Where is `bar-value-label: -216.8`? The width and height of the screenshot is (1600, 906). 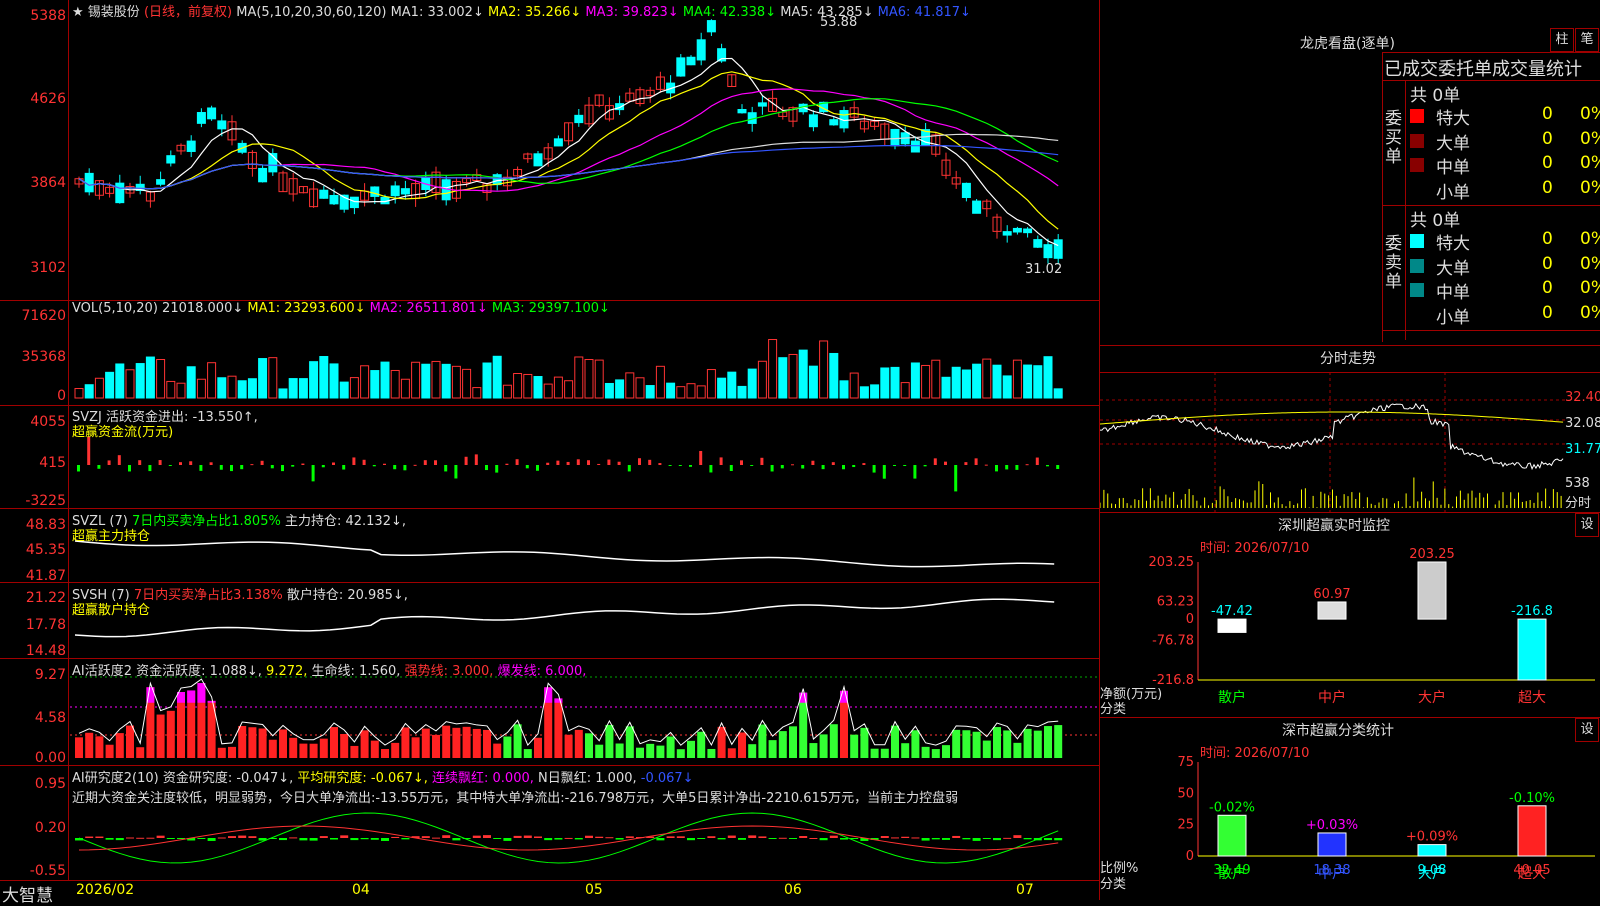 bar-value-label: -216.8 is located at coordinates (1532, 611).